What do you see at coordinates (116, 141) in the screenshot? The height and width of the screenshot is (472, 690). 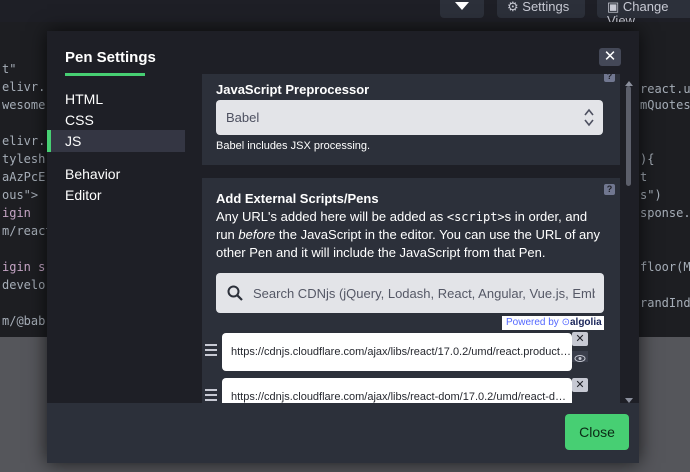 I see `nav-item-js: JS` at bounding box center [116, 141].